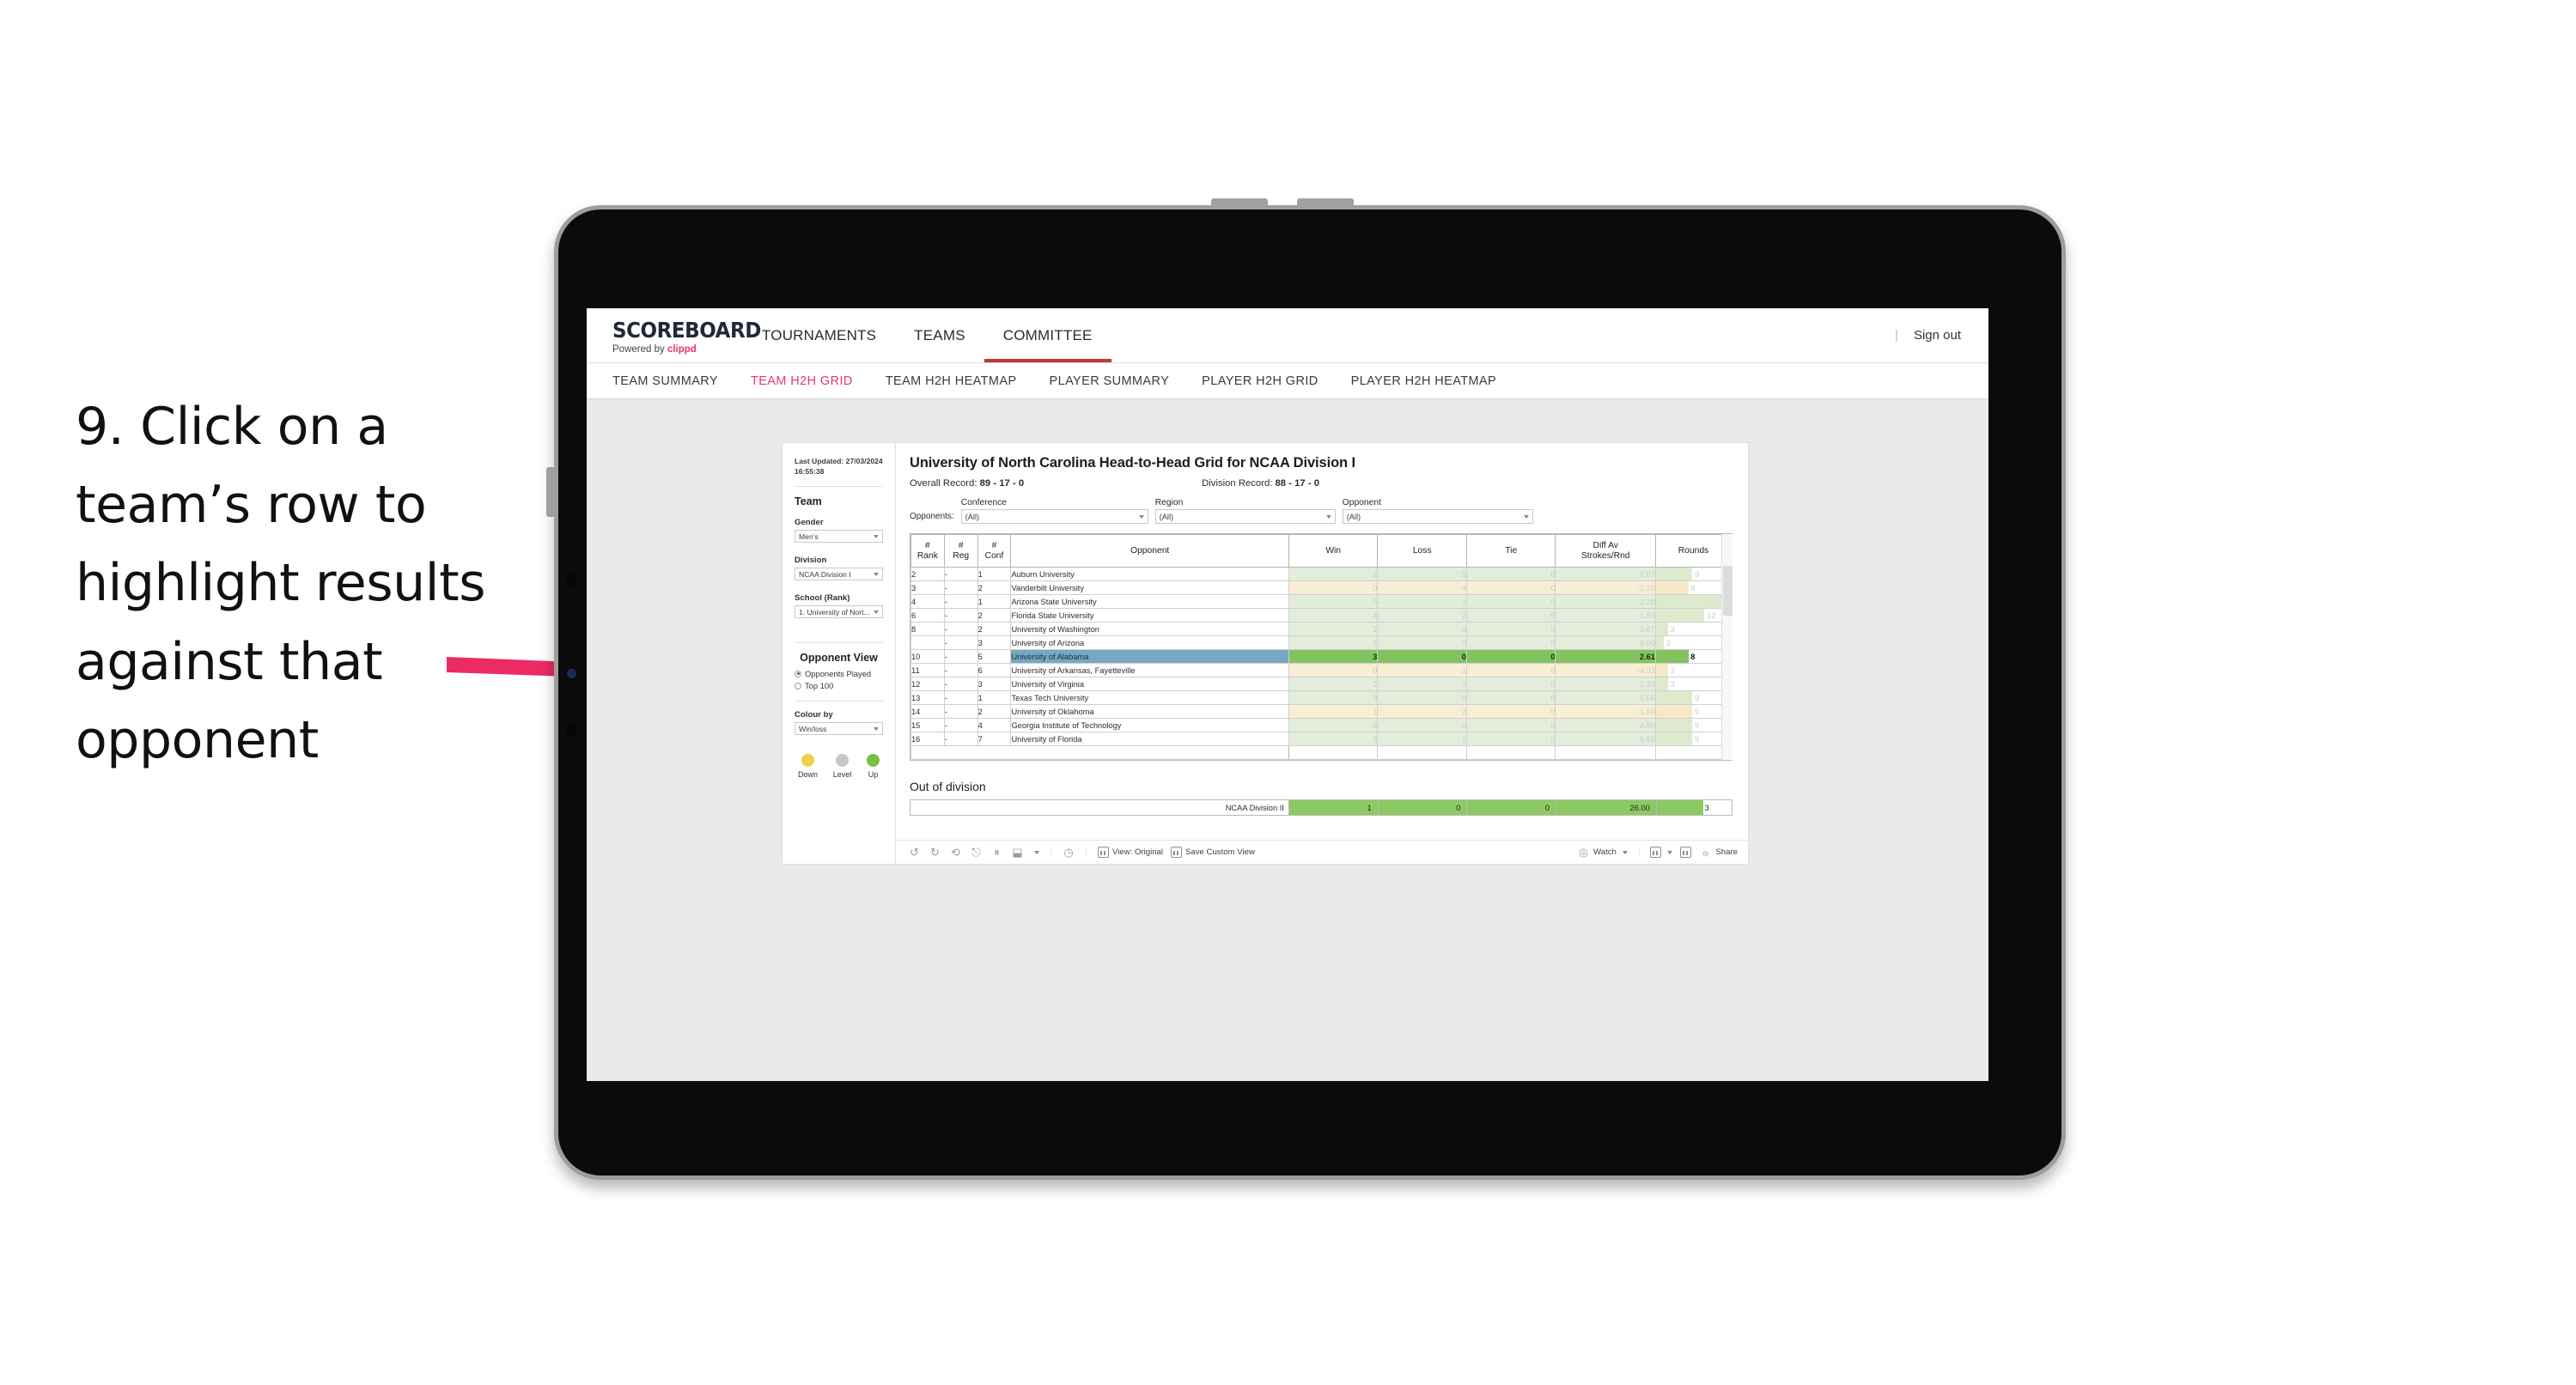 Image resolution: width=2576 pixels, height=1385 pixels. Describe the element at coordinates (1245, 516) in the screenshot. I see `region-select: (All)` at that location.